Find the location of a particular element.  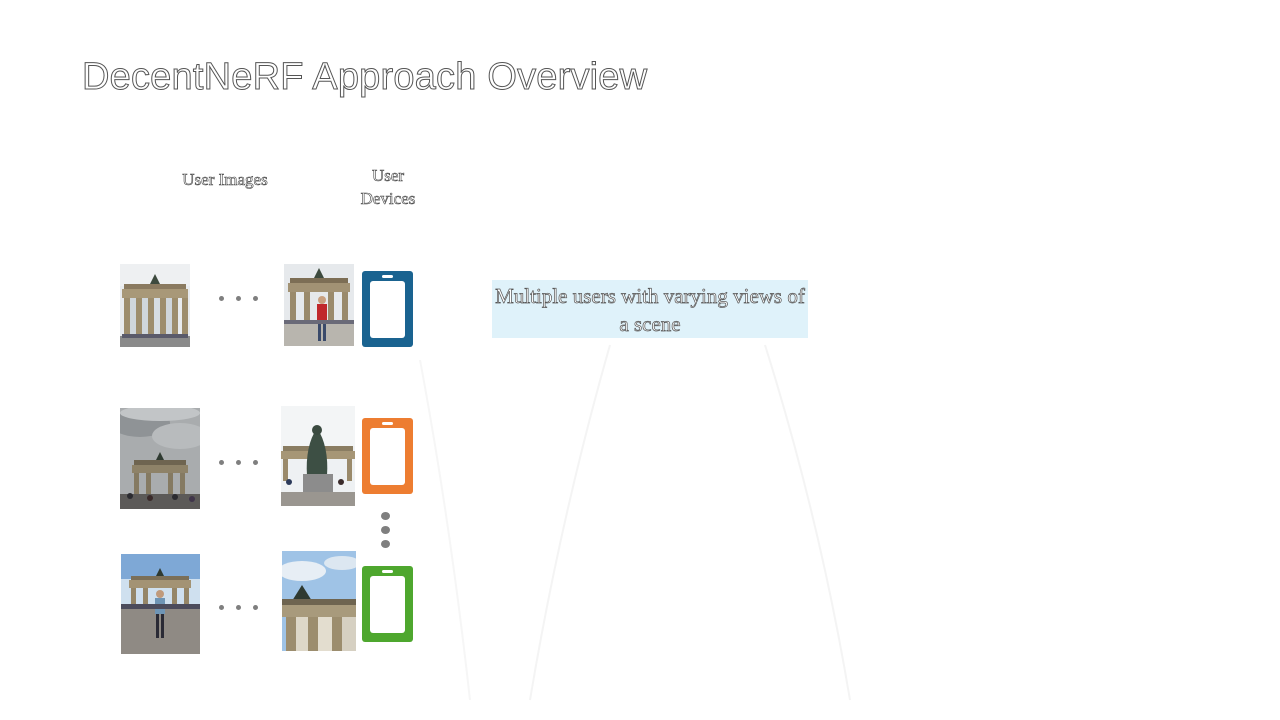

user-1-more-images-dots is located at coordinates (240, 298).